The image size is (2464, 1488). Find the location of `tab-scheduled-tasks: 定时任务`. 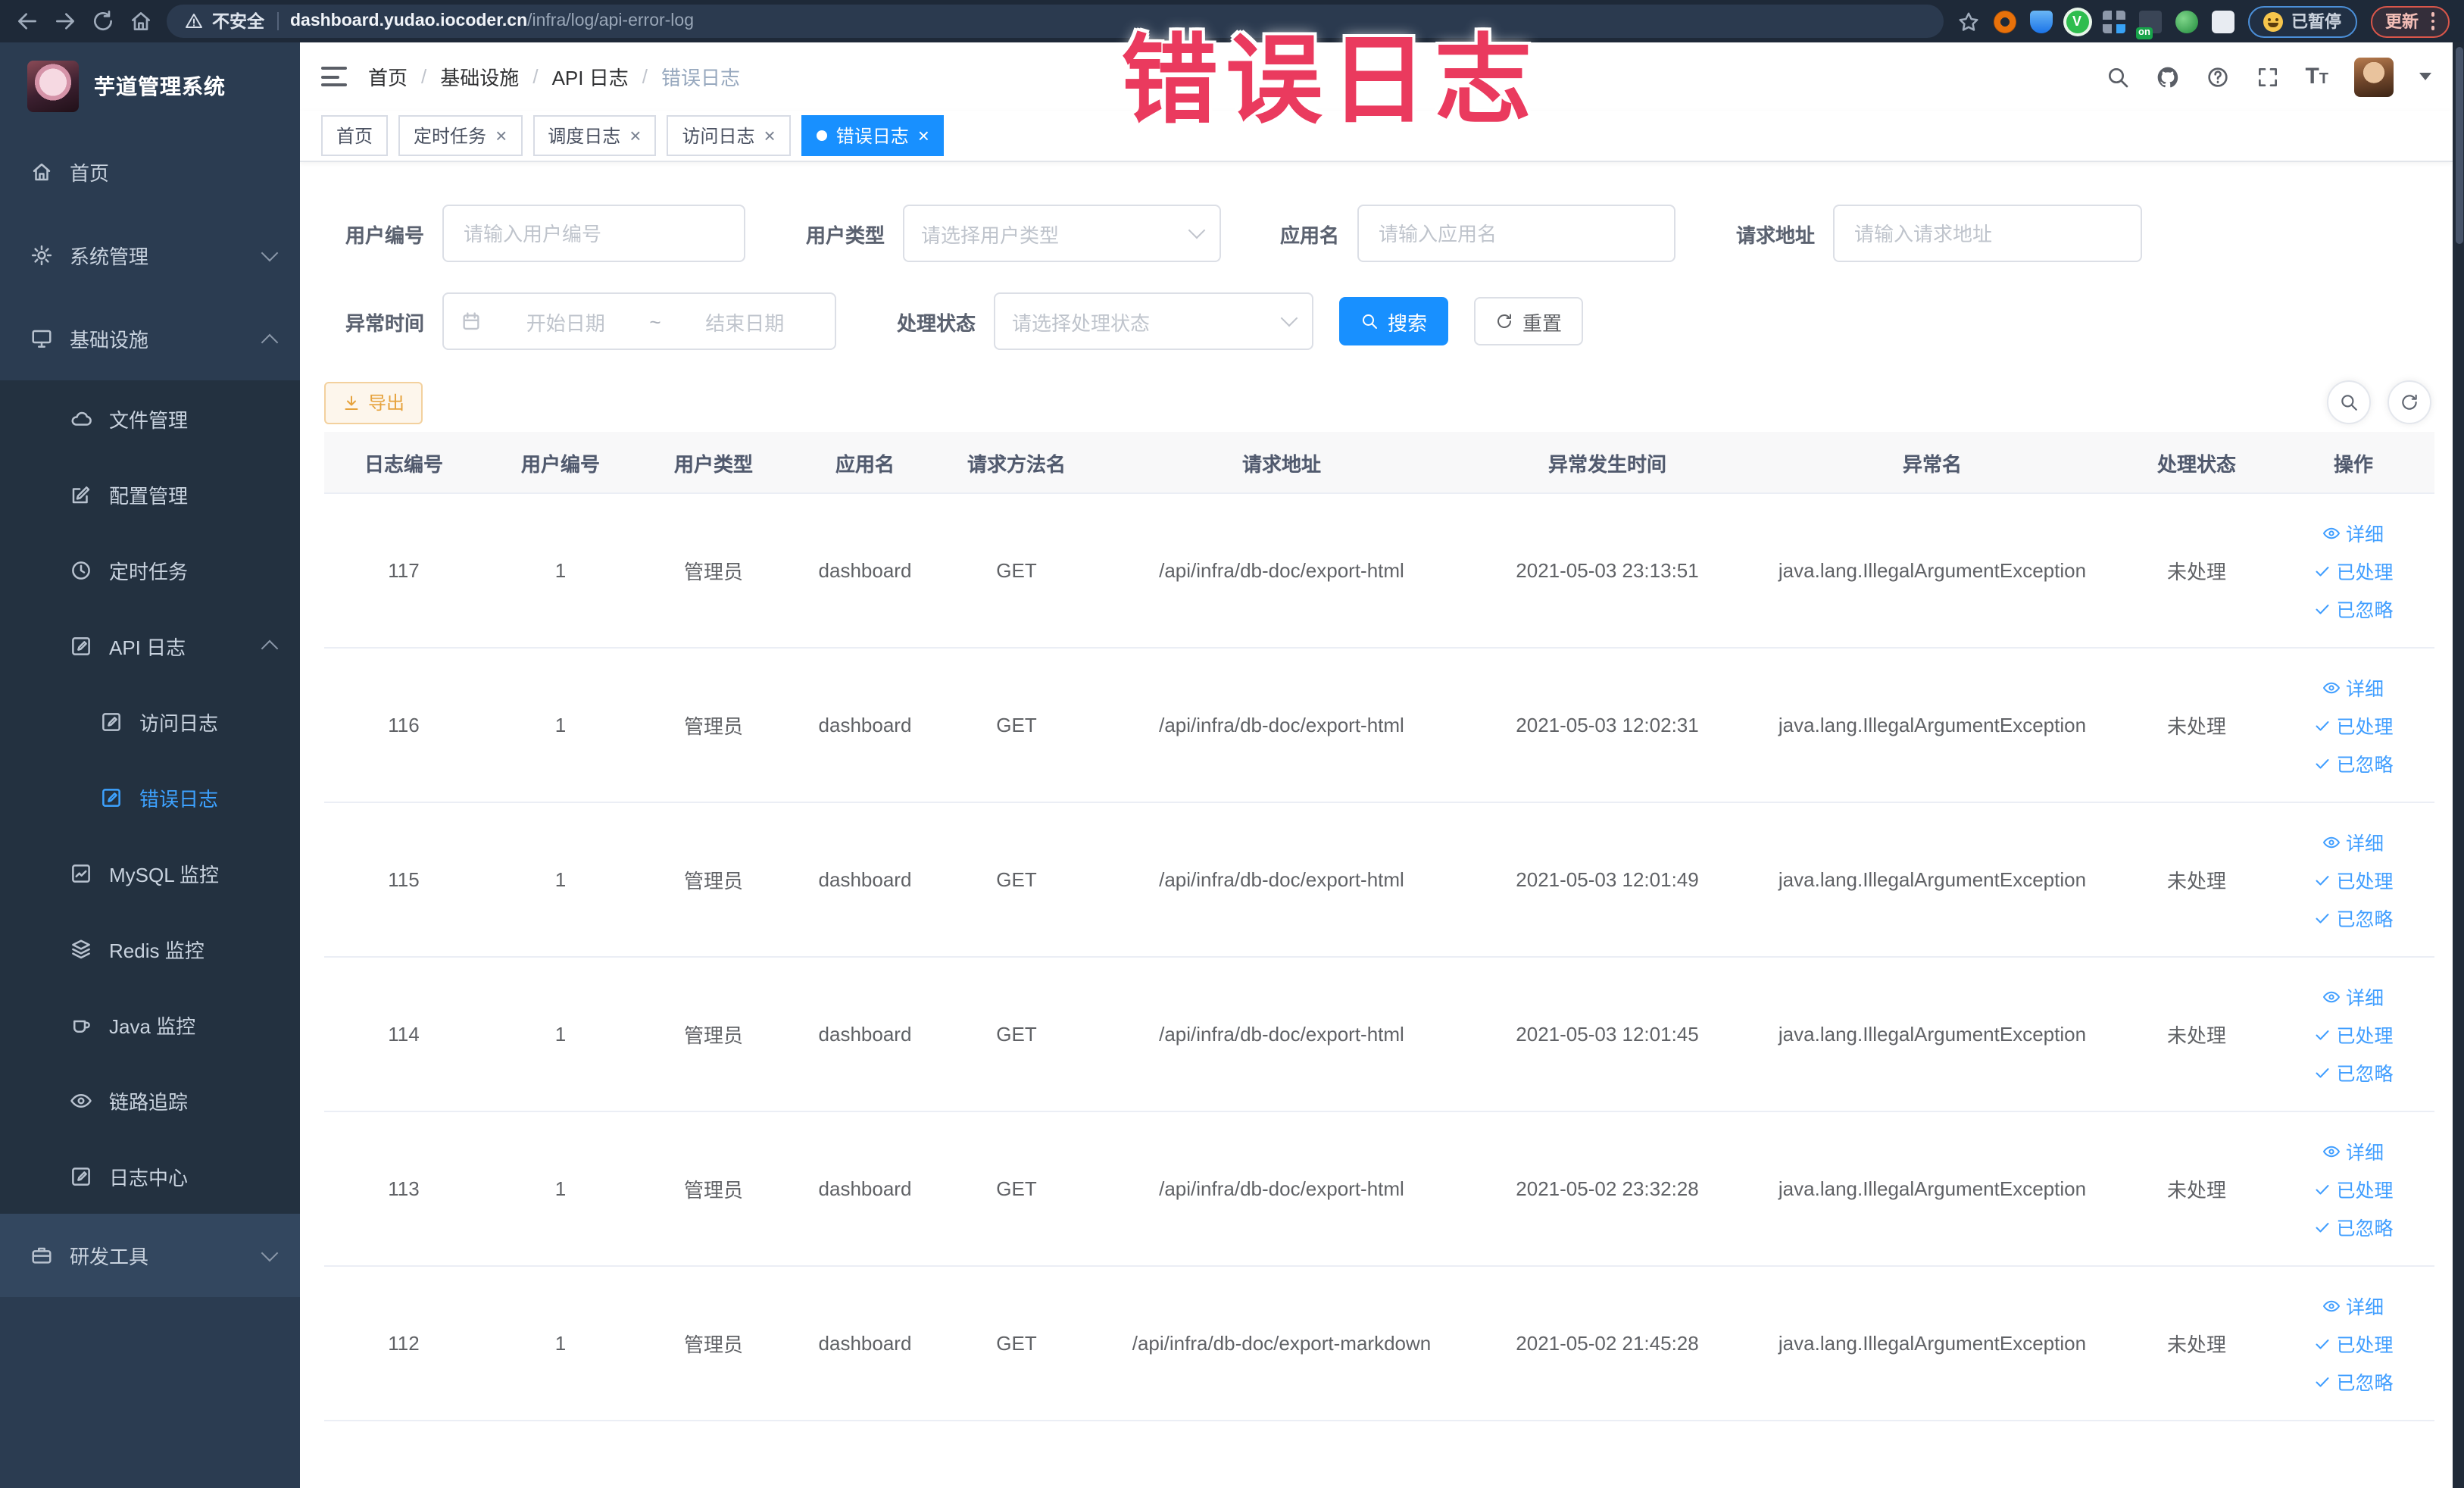

tab-scheduled-tasks: 定时任务 is located at coordinates (460, 135).